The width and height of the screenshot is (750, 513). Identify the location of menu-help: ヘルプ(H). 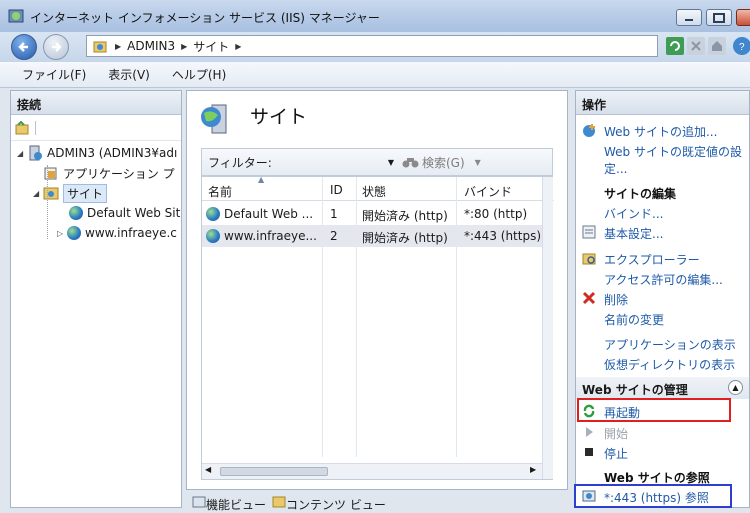
(199, 74).